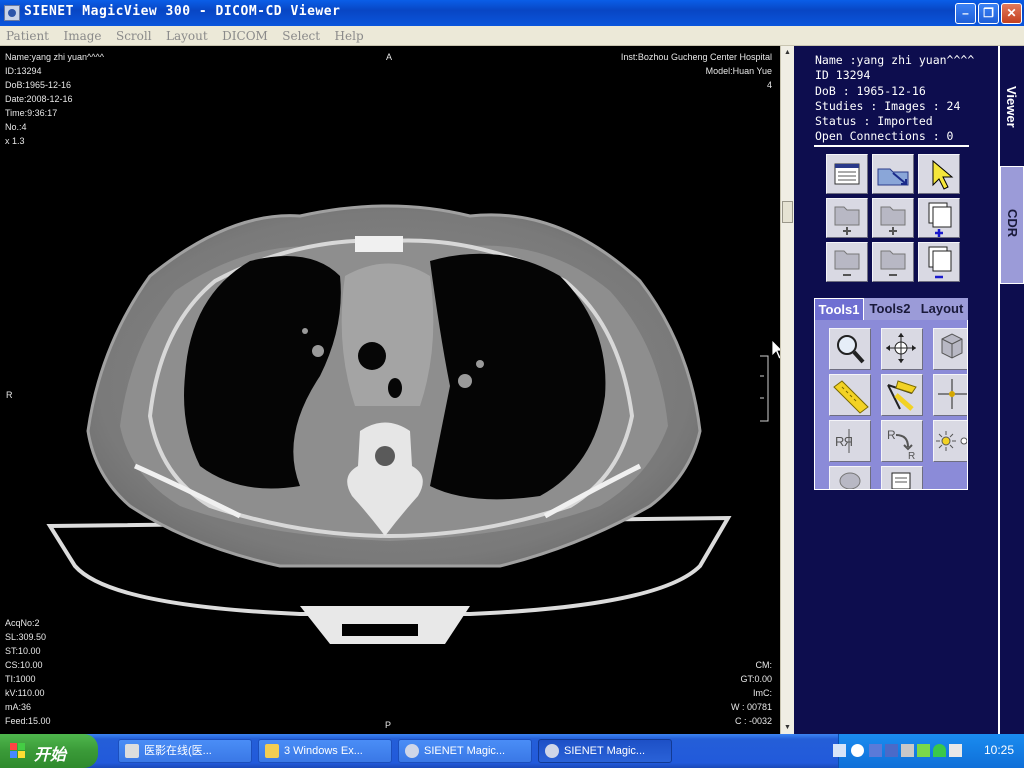 The height and width of the screenshot is (768, 1024). I want to click on remove-study-button, so click(893, 262).